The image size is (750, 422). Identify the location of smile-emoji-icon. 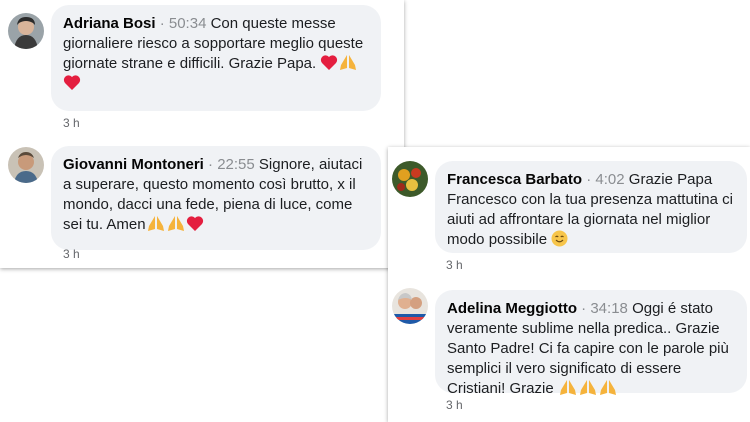
(559, 238).